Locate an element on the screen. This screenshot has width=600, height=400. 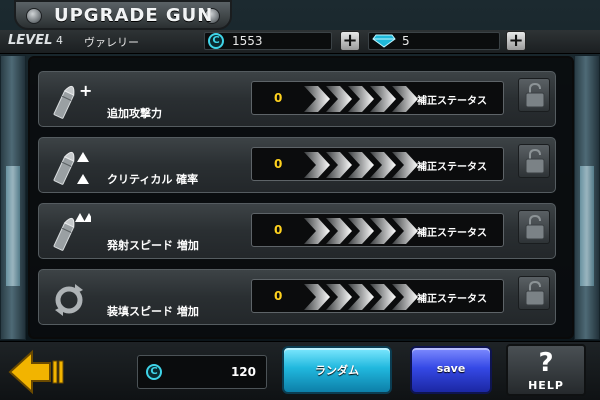
random-button-label: ランダム is located at coordinates (337, 370).